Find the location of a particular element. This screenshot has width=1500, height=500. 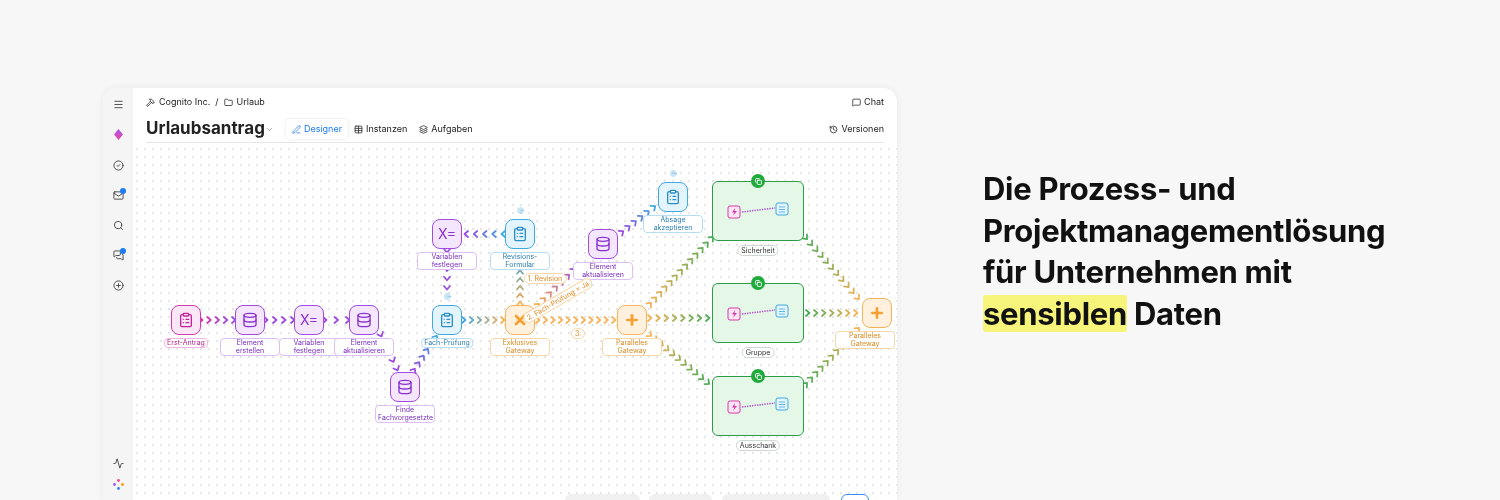

table-icon is located at coordinates (359, 129).